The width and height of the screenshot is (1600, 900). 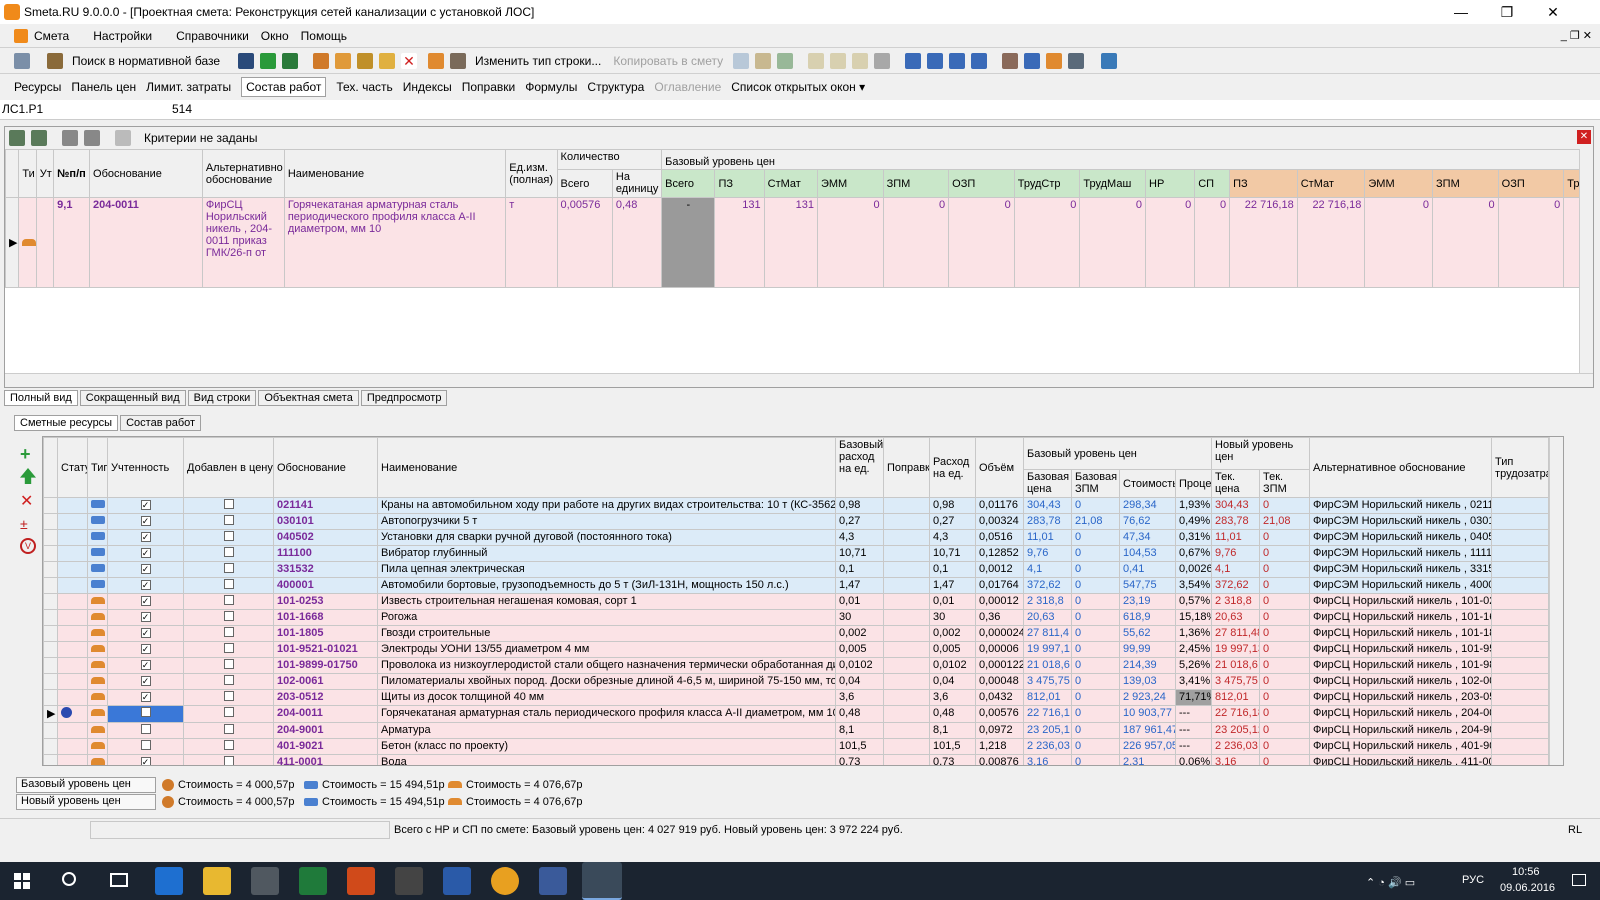 I want to click on col-unit: Ед.изм. (полная), so click(x=531, y=173).